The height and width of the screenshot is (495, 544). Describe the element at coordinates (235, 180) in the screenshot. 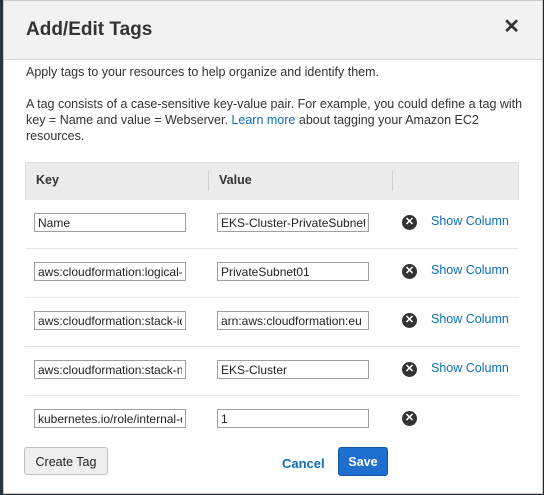

I see `column-header-value: Value` at that location.